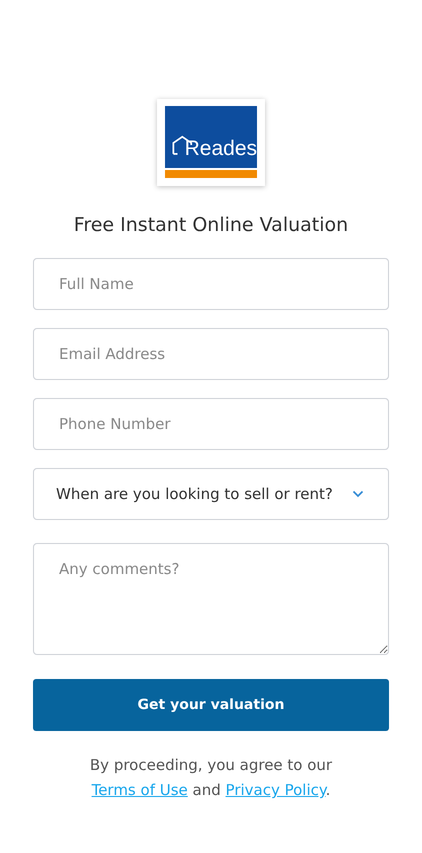 The width and height of the screenshot is (422, 853). Describe the element at coordinates (211, 354) in the screenshot. I see `input-field: Email Address` at that location.